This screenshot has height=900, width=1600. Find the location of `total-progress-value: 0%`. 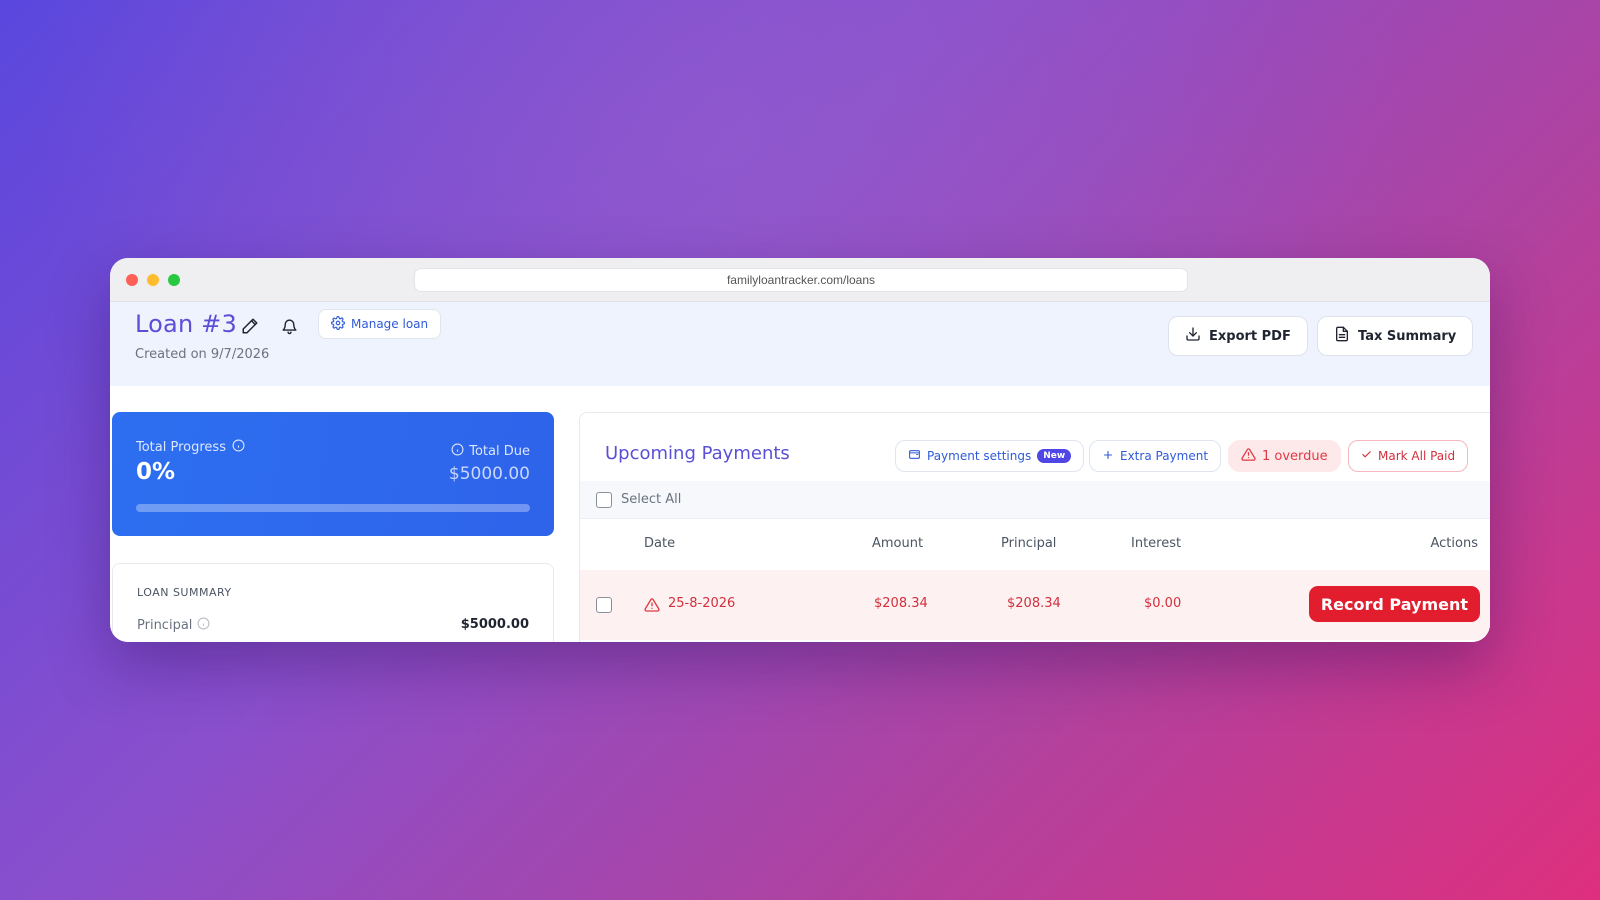

total-progress-value: 0% is located at coordinates (156, 472).